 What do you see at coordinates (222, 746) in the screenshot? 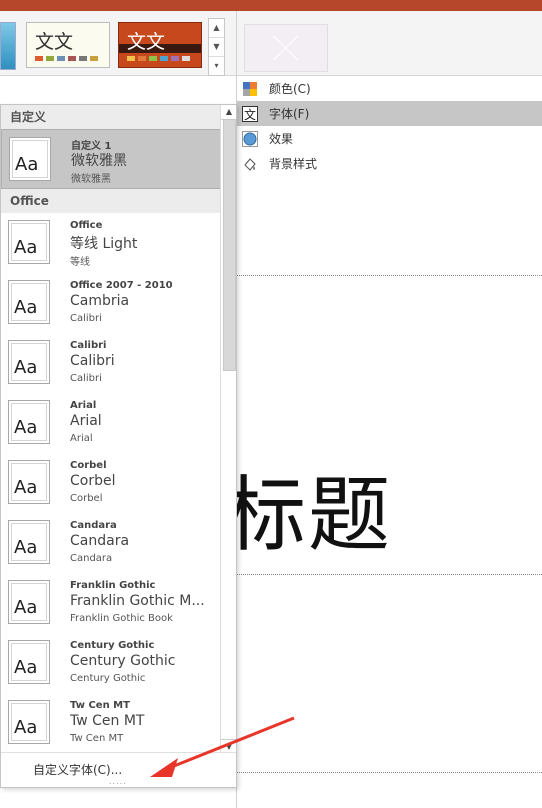
I see `annotation-arrow-icon` at bounding box center [222, 746].